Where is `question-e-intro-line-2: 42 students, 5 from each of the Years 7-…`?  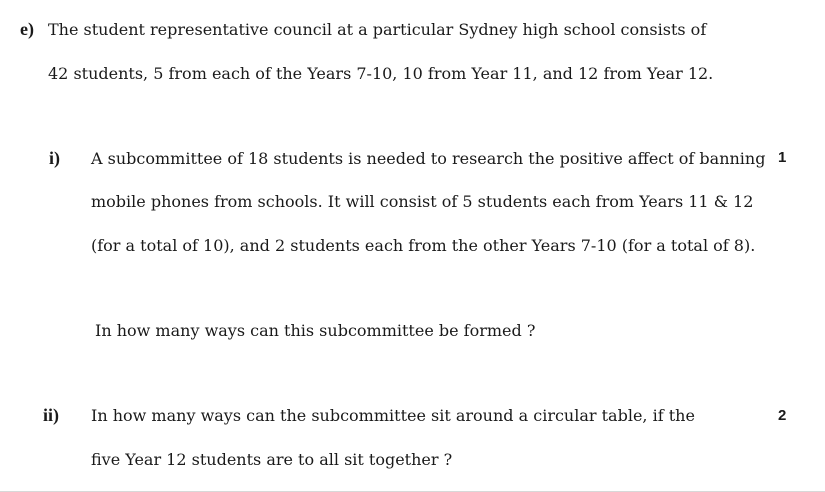 question-e-intro-line-2: 42 students, 5 from each of the Years 7-… is located at coordinates (381, 73).